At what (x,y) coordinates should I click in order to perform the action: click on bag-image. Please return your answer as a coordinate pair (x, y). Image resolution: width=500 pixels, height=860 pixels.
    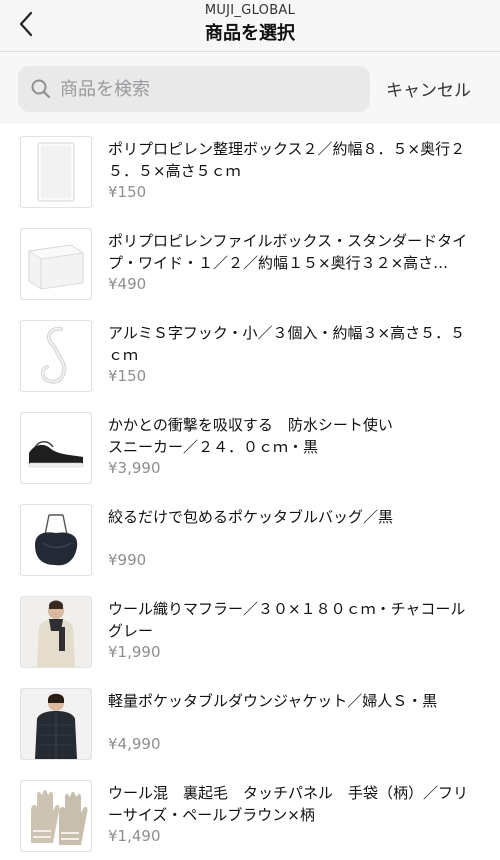
    Looking at the image, I should click on (56, 540).